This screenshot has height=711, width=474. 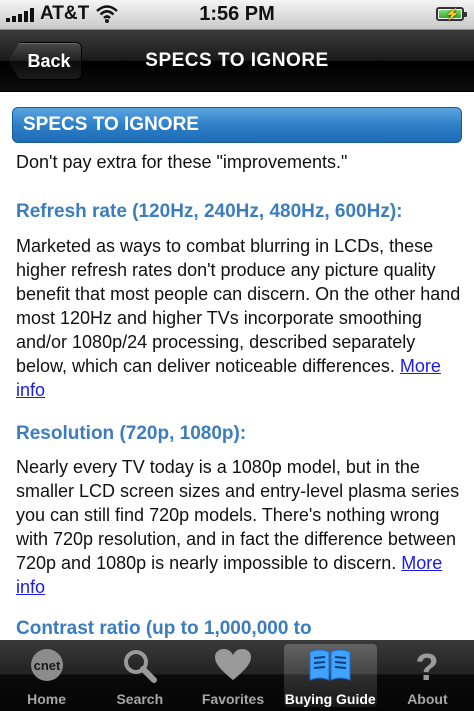 I want to click on tab-about-label: About, so click(x=427, y=699).